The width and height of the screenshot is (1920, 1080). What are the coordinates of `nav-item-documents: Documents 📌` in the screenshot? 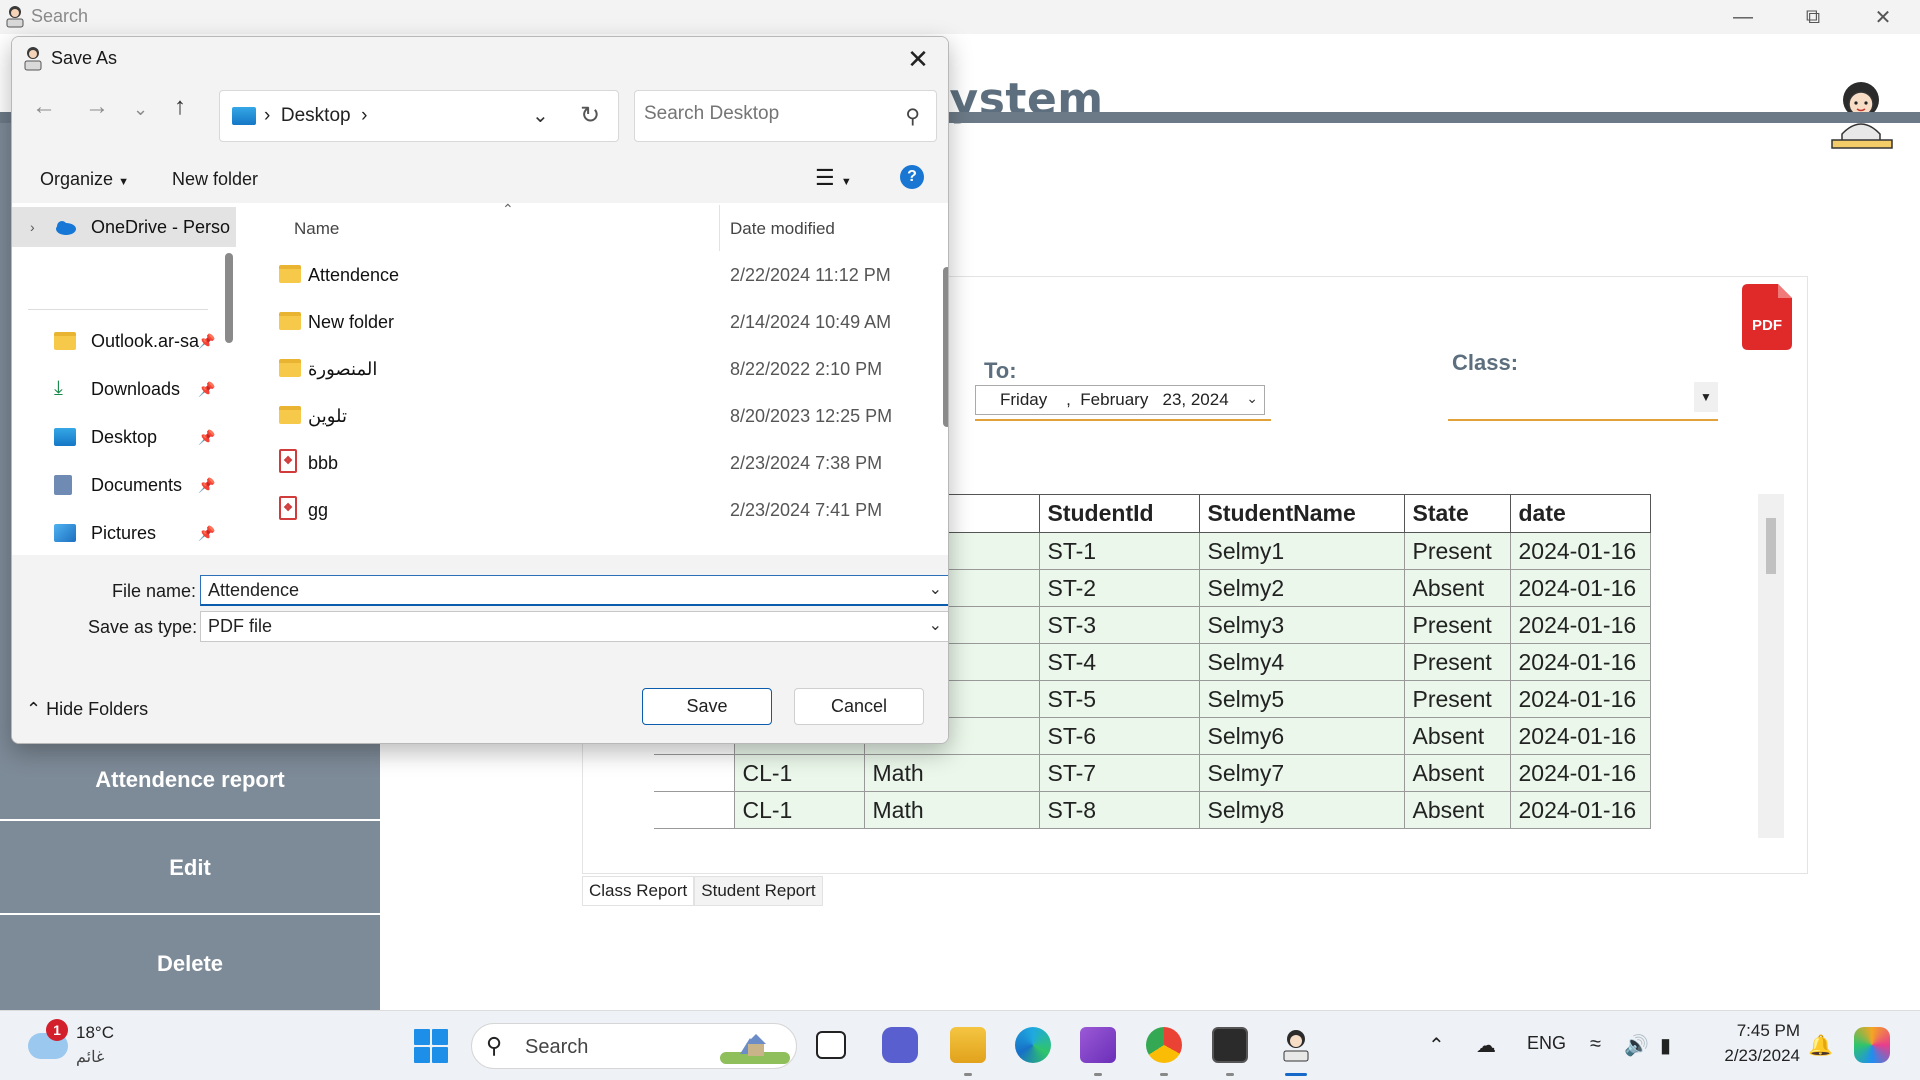 It's located at (124, 485).